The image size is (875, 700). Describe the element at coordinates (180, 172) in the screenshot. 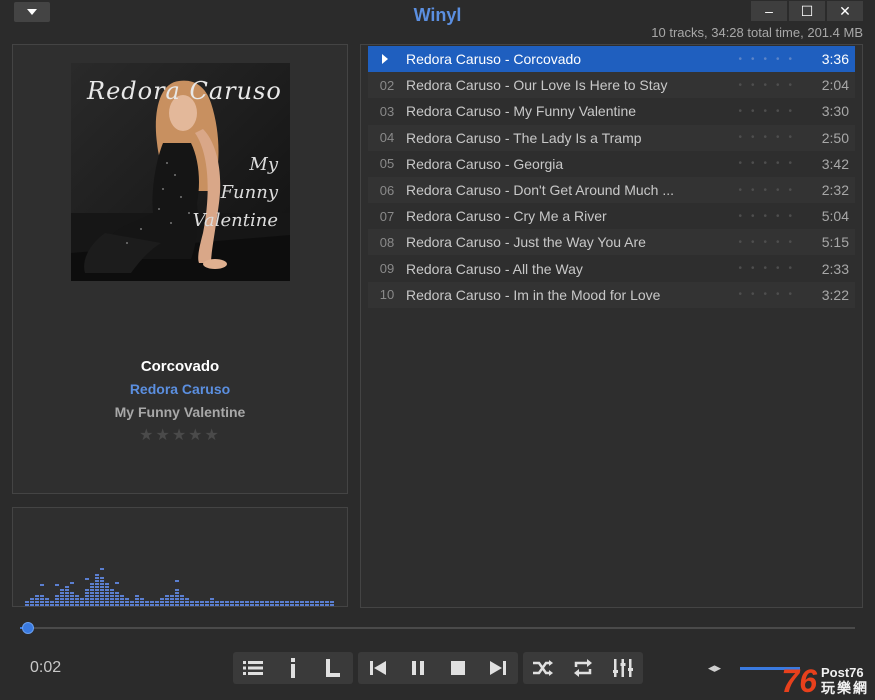

I see `album-cover: Redora Caruso My Funny Valentine` at that location.